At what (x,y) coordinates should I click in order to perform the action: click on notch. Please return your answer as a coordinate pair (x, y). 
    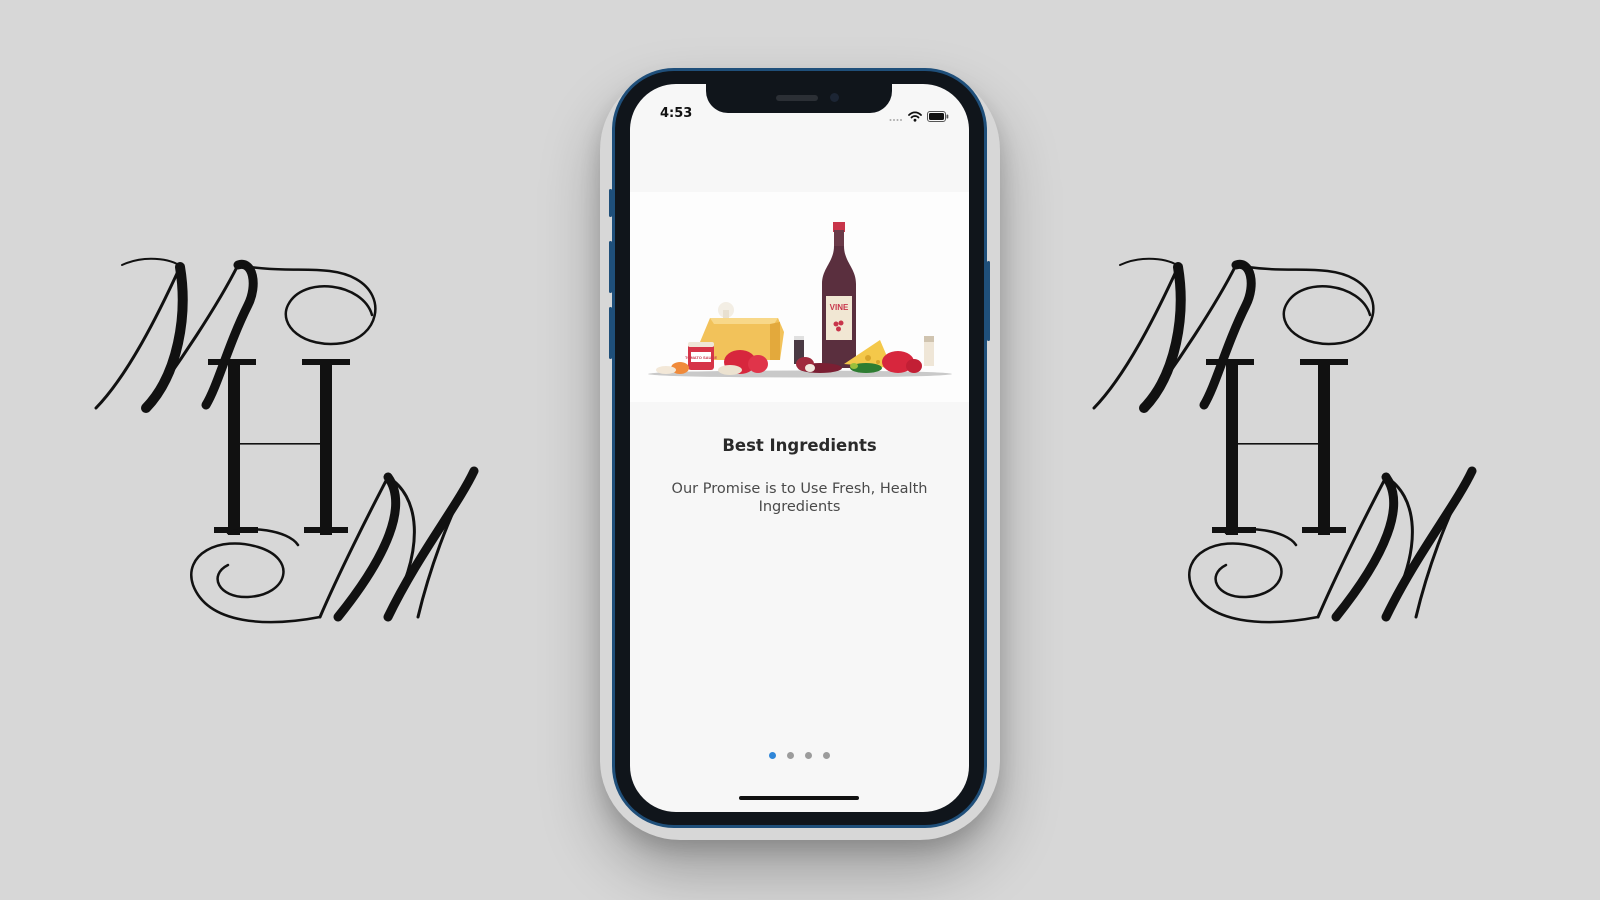
    Looking at the image, I should click on (799, 98).